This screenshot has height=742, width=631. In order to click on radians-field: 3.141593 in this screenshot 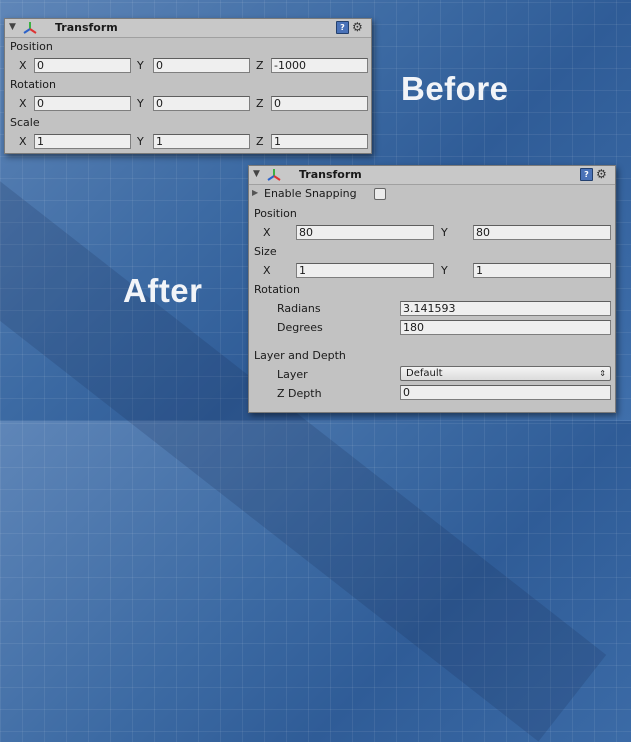, I will do `click(505, 308)`.